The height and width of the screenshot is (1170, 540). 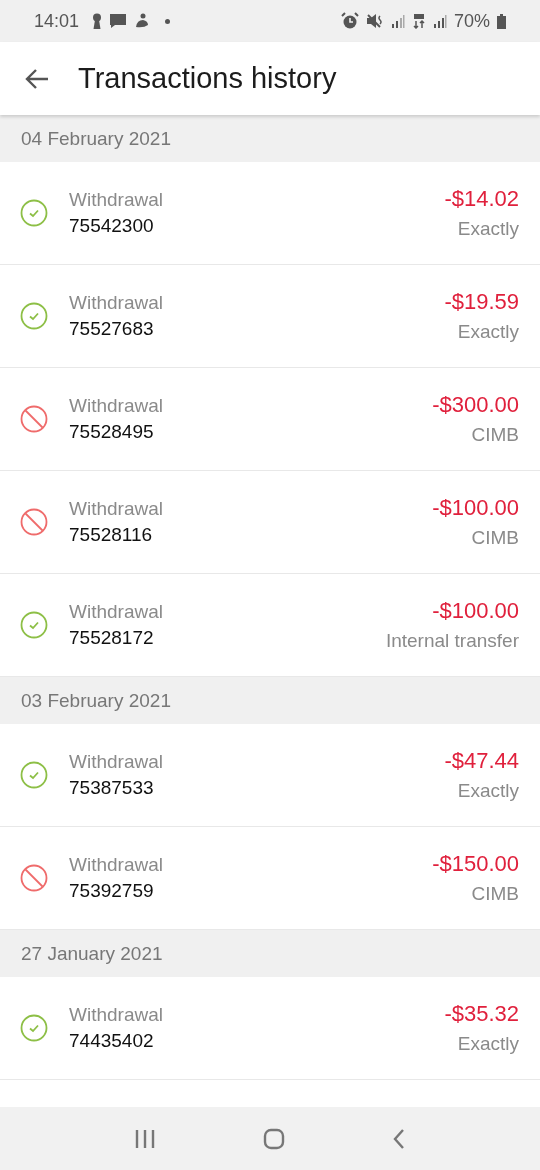 What do you see at coordinates (374, 21) in the screenshot?
I see `mute-icon` at bounding box center [374, 21].